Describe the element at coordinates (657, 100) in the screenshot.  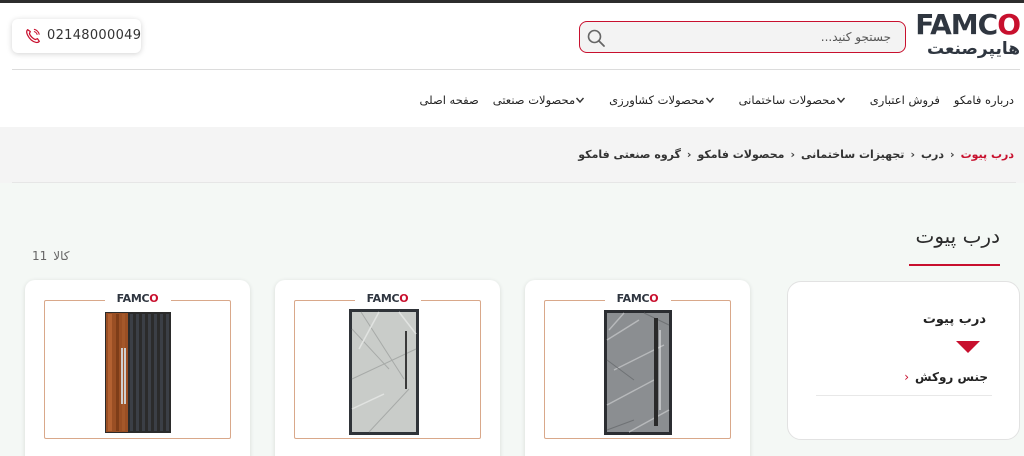
I see `nav-item-label: محصولات کشاورزی` at that location.